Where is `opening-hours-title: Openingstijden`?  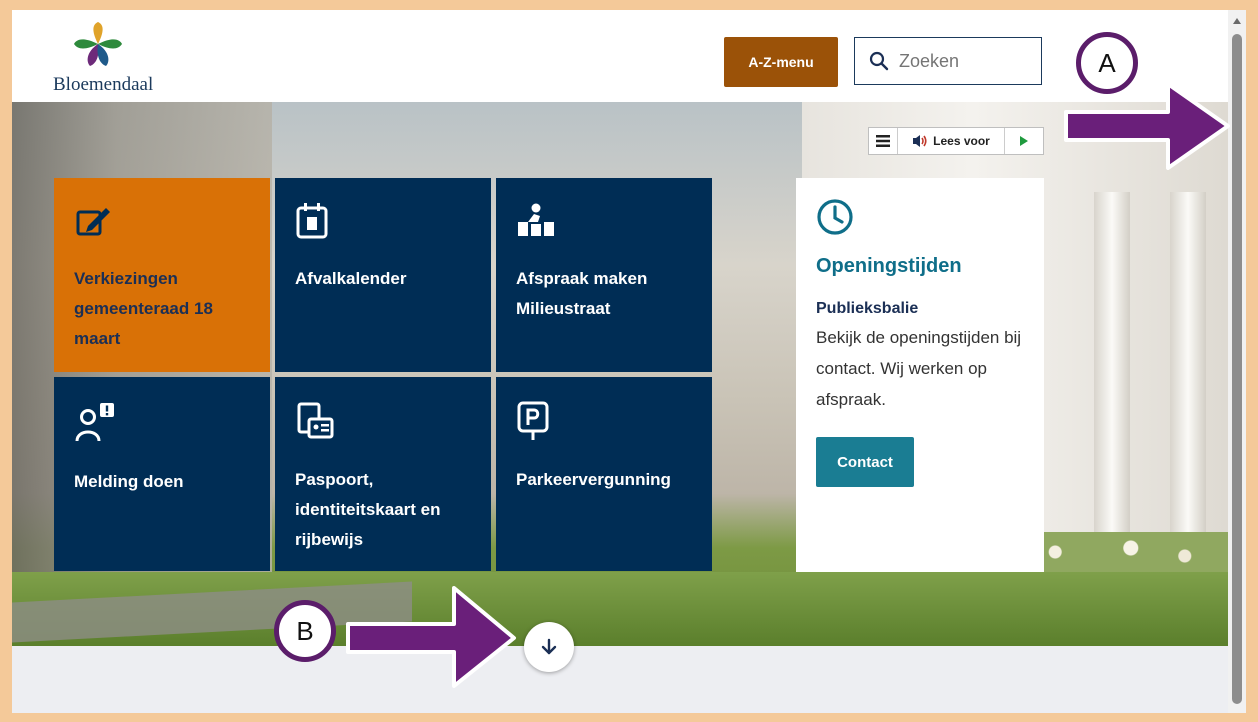 opening-hours-title: Openingstijden is located at coordinates (889, 266).